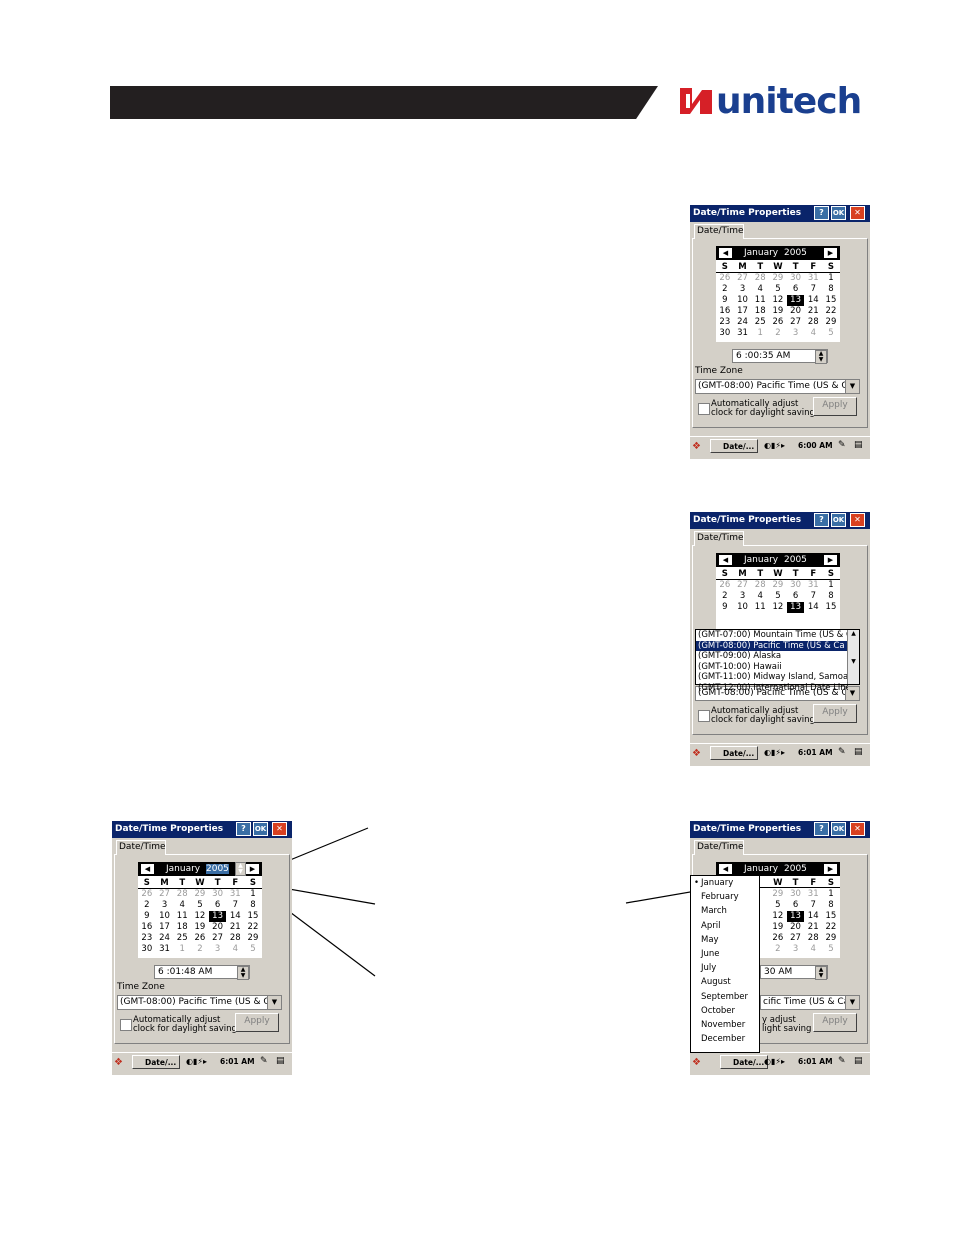 Image resolution: width=954 pixels, height=1235 pixels. Describe the element at coordinates (815, 445) in the screenshot. I see `tray-clock: 6:00 AM` at that location.